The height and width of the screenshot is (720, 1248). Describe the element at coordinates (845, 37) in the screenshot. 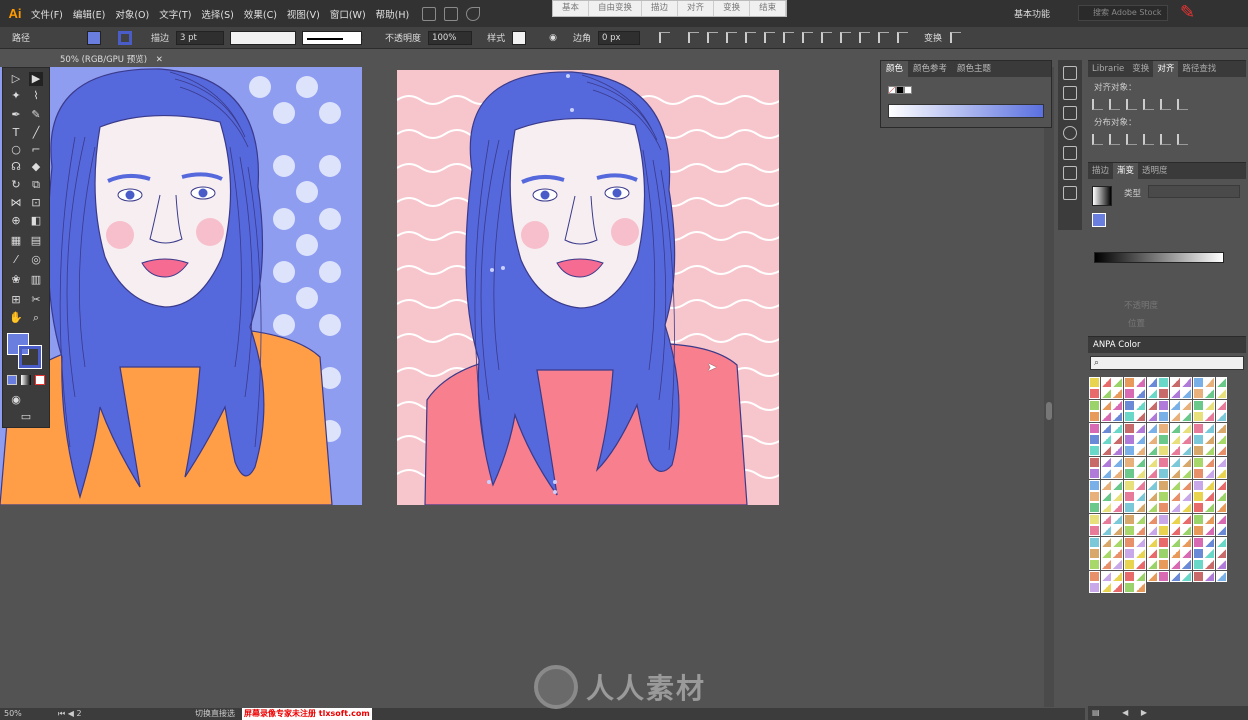

I see `distribute-bottom-icon` at that location.